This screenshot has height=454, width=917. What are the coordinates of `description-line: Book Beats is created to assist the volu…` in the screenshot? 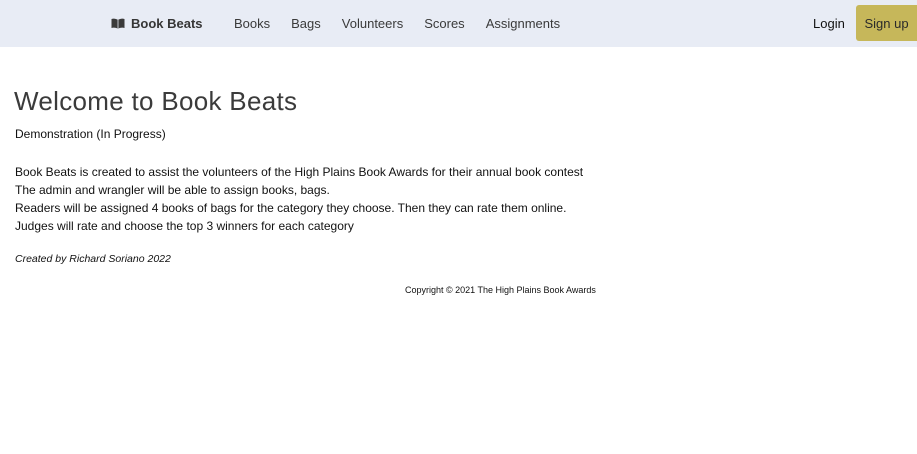 It's located at (299, 172).